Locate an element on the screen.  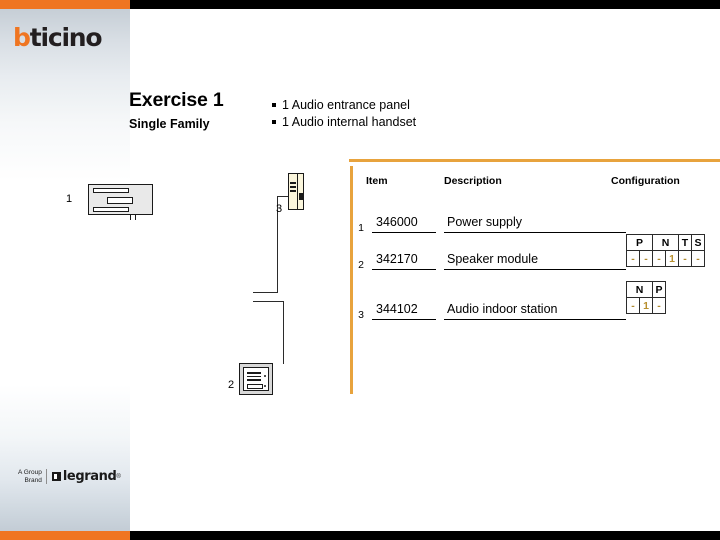
row-item-code: 346000 is located at coordinates (404, 223).